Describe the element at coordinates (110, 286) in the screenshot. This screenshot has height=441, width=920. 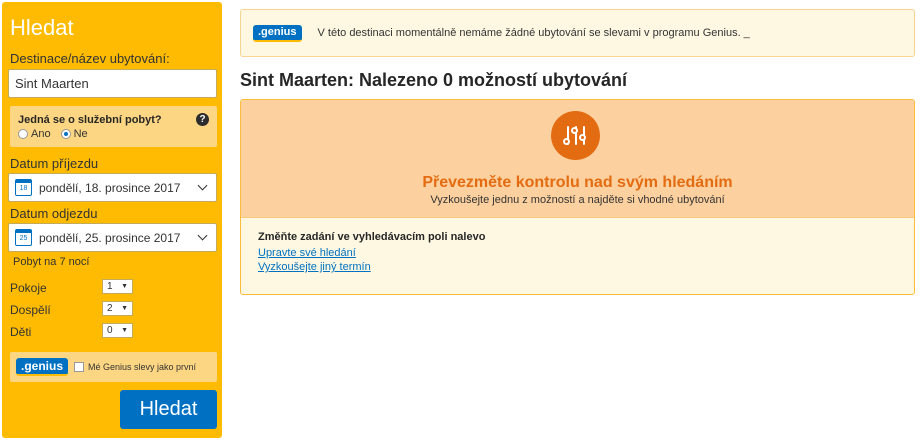
I see `rooms-value: 1` at that location.